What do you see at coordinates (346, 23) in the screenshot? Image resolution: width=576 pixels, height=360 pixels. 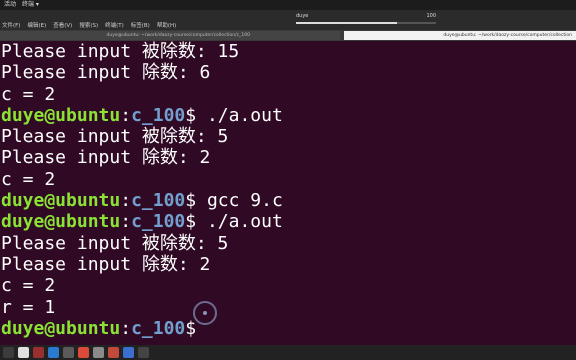 I see `volume-slider-fill` at bounding box center [346, 23].